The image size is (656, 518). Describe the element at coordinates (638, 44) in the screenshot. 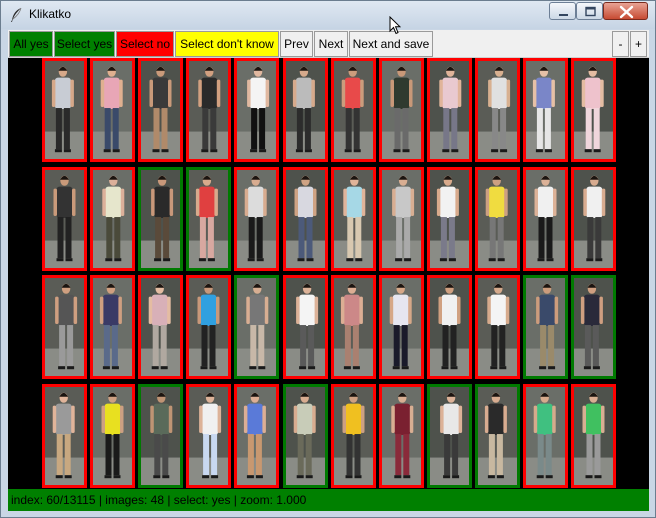

I see `zoom-in-button: +` at that location.